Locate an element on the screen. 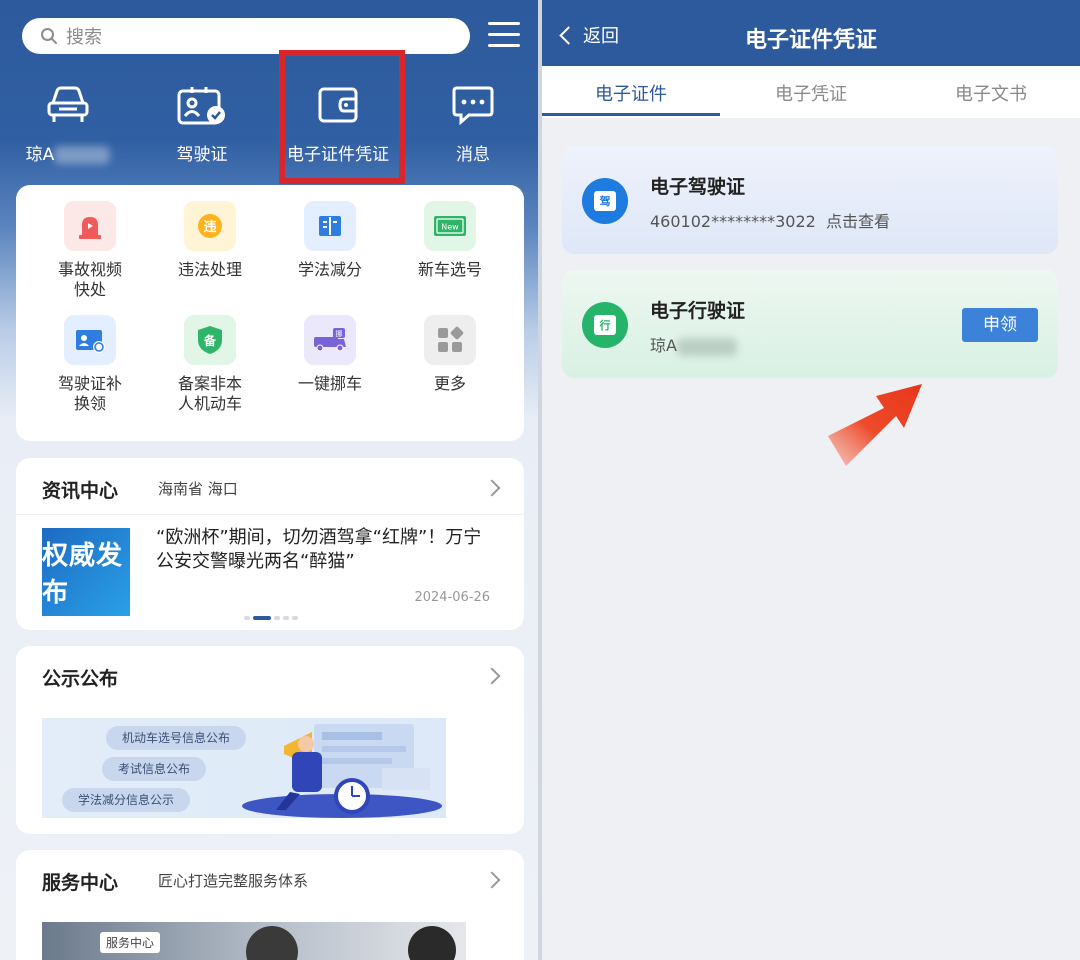  shield-icon: 备 is located at coordinates (210, 340).